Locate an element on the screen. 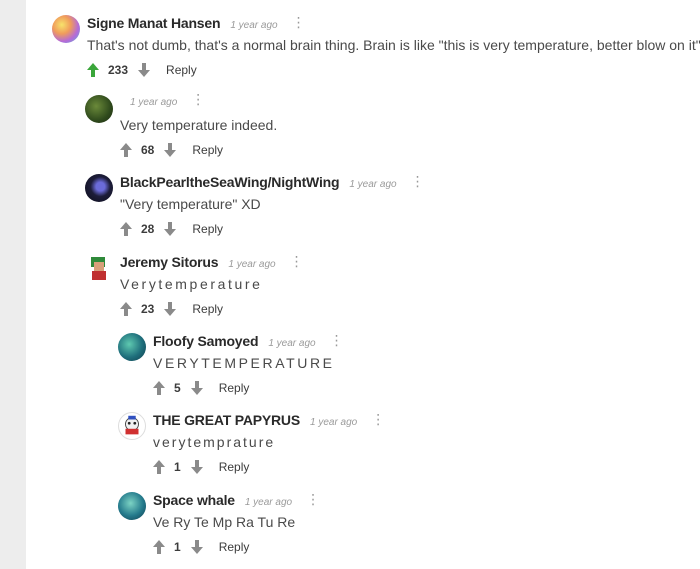 This screenshot has height=569, width=700. comment-text: VERYTEMPERATURE is located at coordinates (244, 363).